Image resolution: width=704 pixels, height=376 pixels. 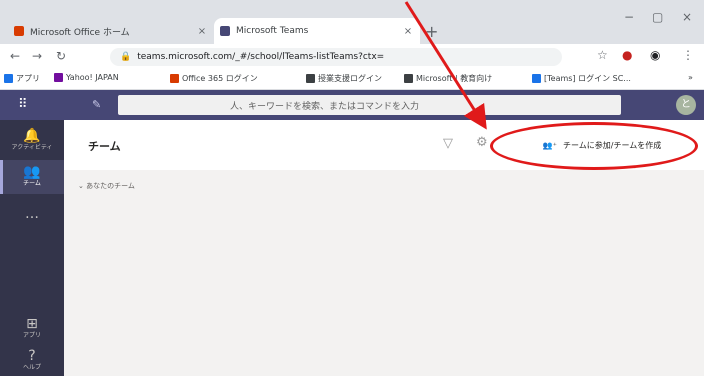 I want to click on annotation-arrow, so click(x=445, y=65).